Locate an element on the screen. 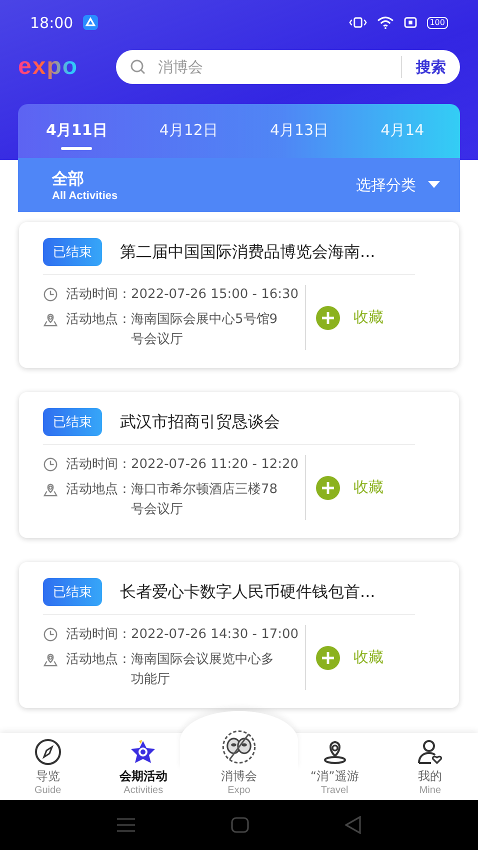 This screenshot has width=478, height=850. date-tab: 4月11日 is located at coordinates (77, 131).